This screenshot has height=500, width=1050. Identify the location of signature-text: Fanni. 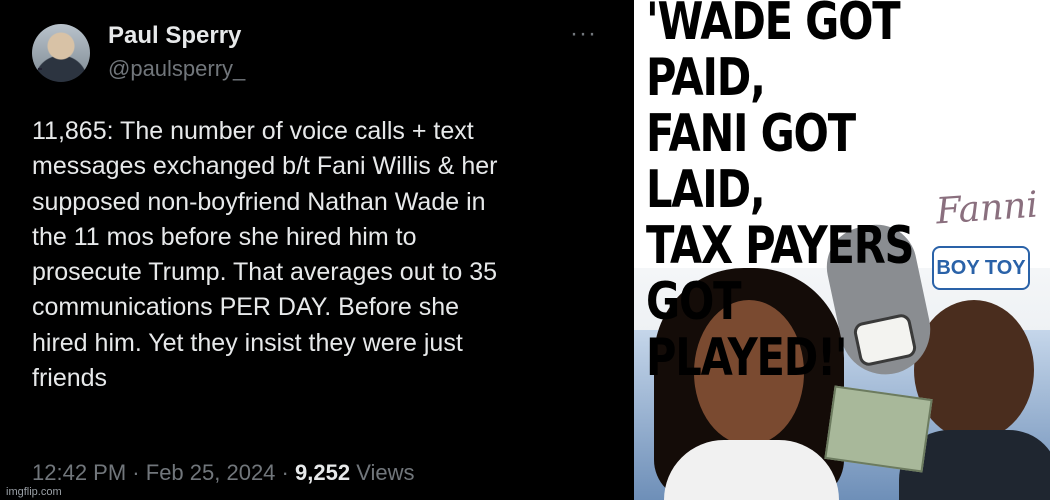
(987, 208).